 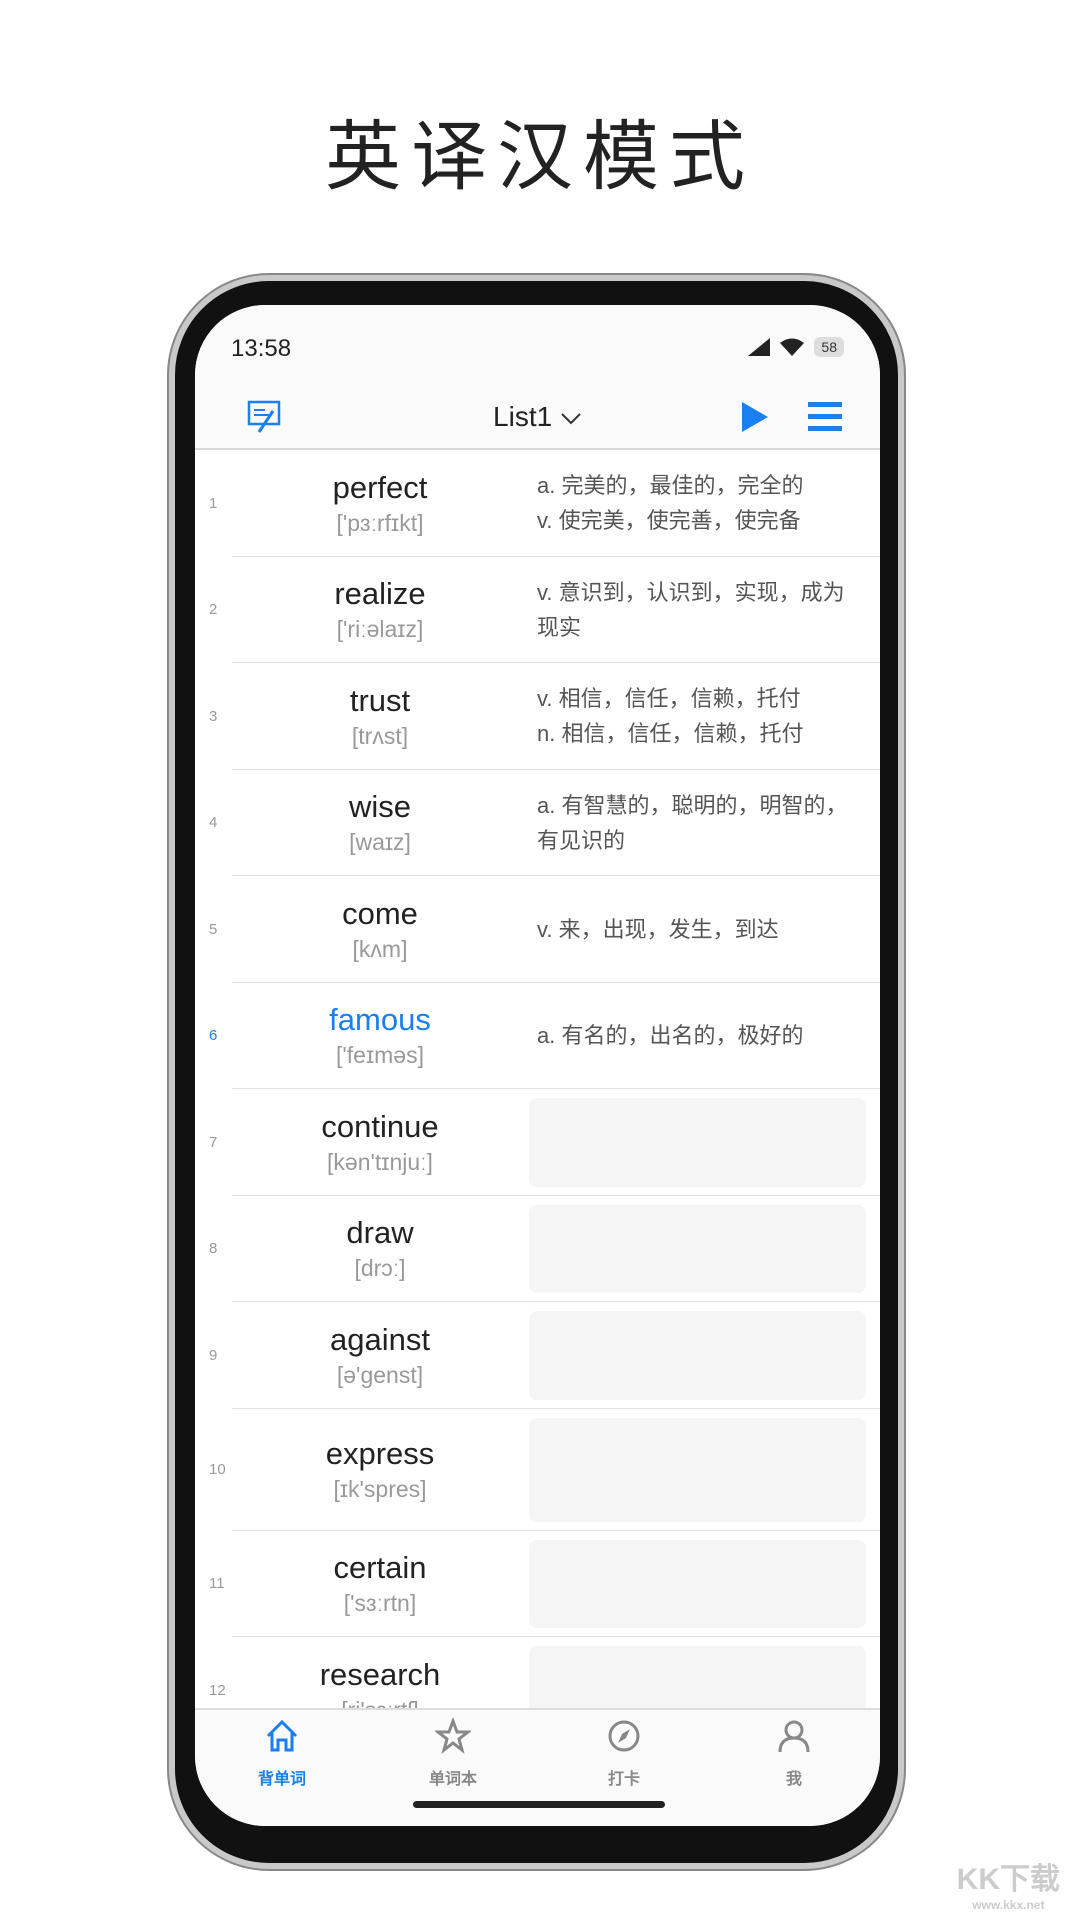 I want to click on word-row: 6 famous ['feɪməs] a. 有名的，出名的，极好的, so click(x=537, y=1036).